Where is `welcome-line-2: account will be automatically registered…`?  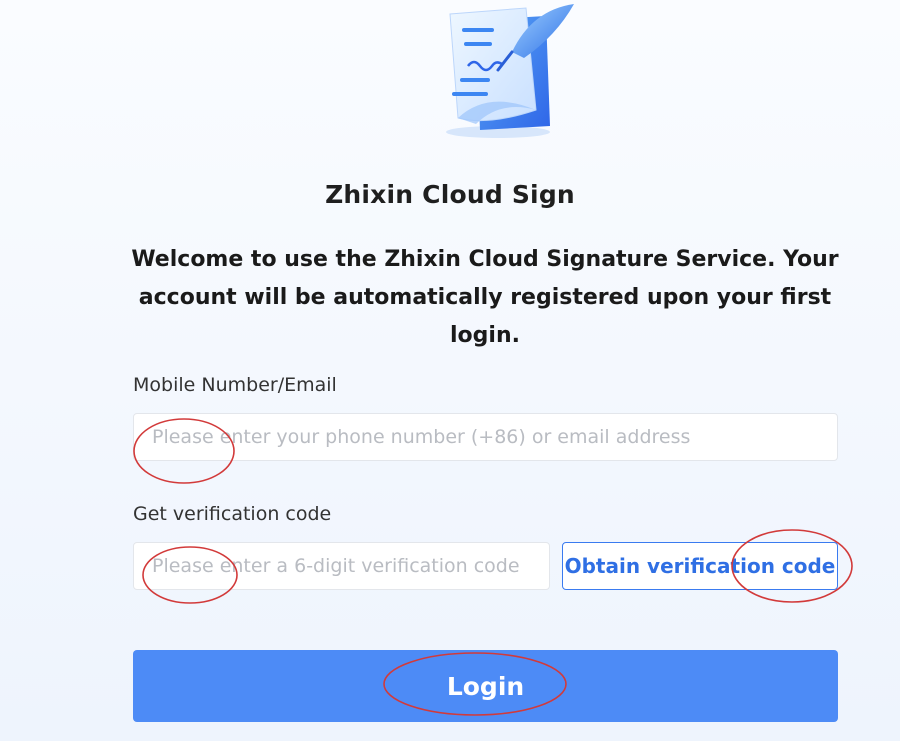
welcome-line-2: account will be automatically registered… is located at coordinates (485, 316).